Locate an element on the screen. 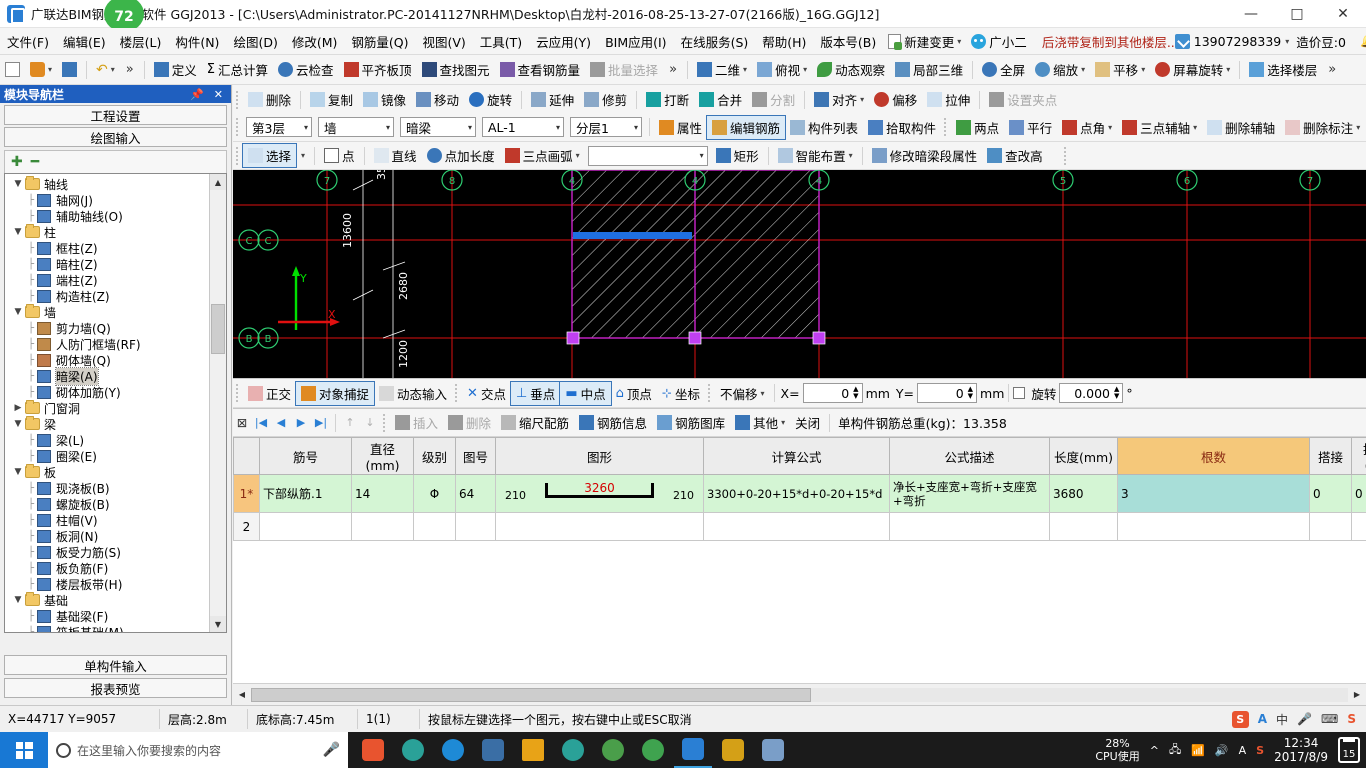 This screenshot has width=1366, height=768. col-length: 长度(mm) is located at coordinates (1083, 456).